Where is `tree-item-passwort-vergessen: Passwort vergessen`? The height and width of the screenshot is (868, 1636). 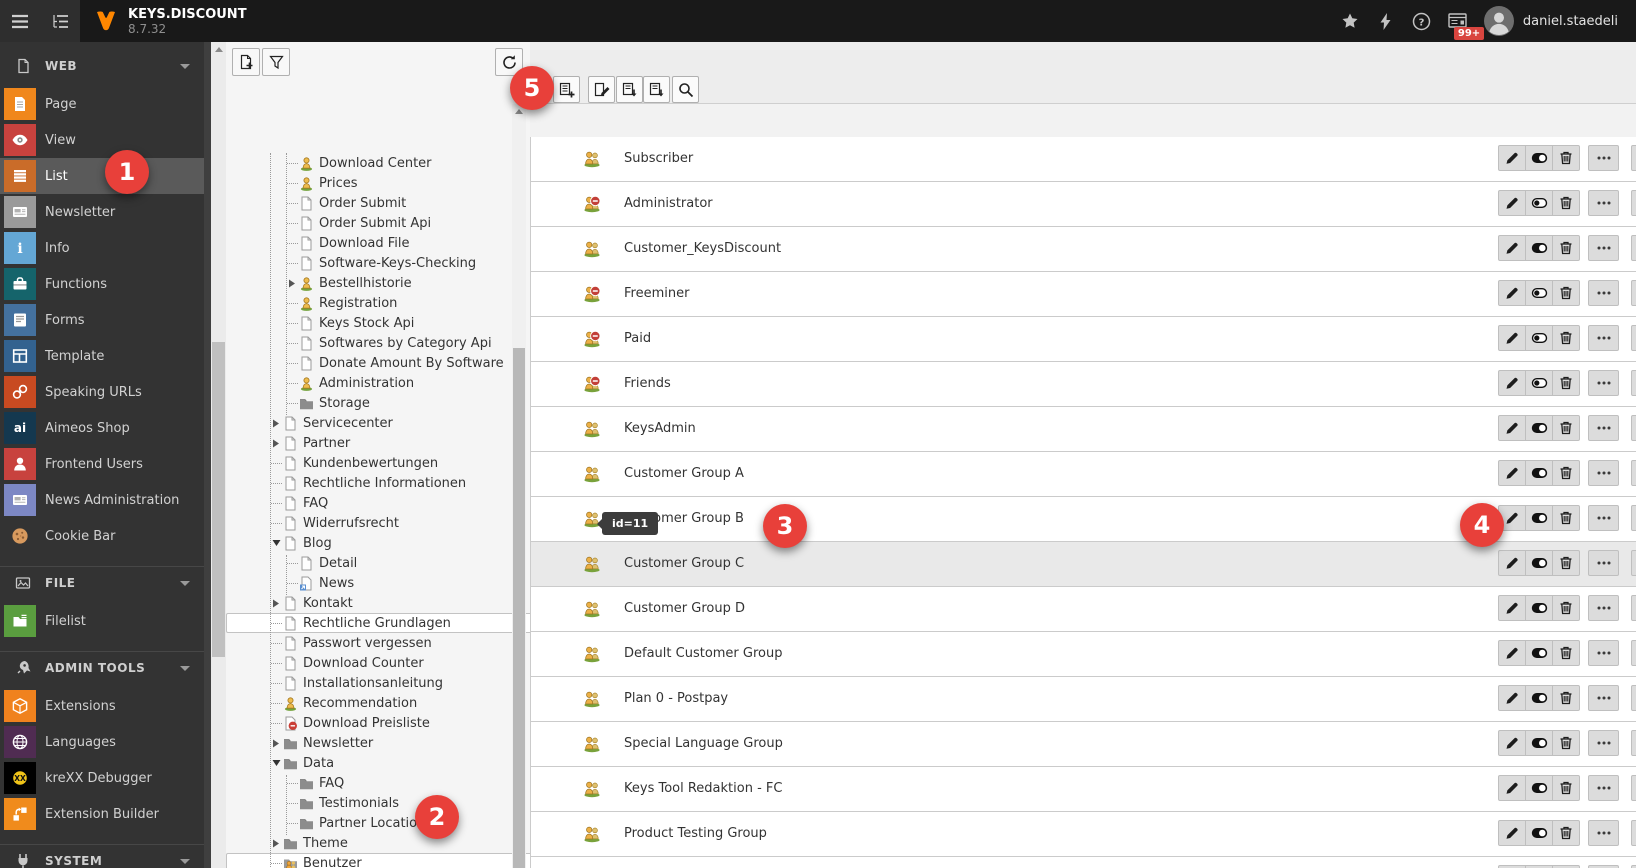
tree-item-passwort-vergessen: Passwort vergessen is located at coordinates (366, 643).